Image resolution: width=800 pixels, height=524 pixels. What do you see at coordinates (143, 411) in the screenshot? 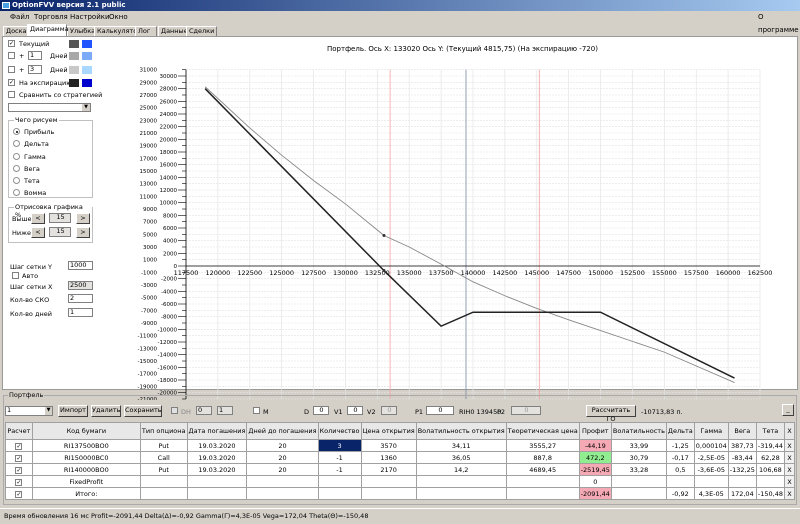
I see `save-button: Сохранить` at bounding box center [143, 411].